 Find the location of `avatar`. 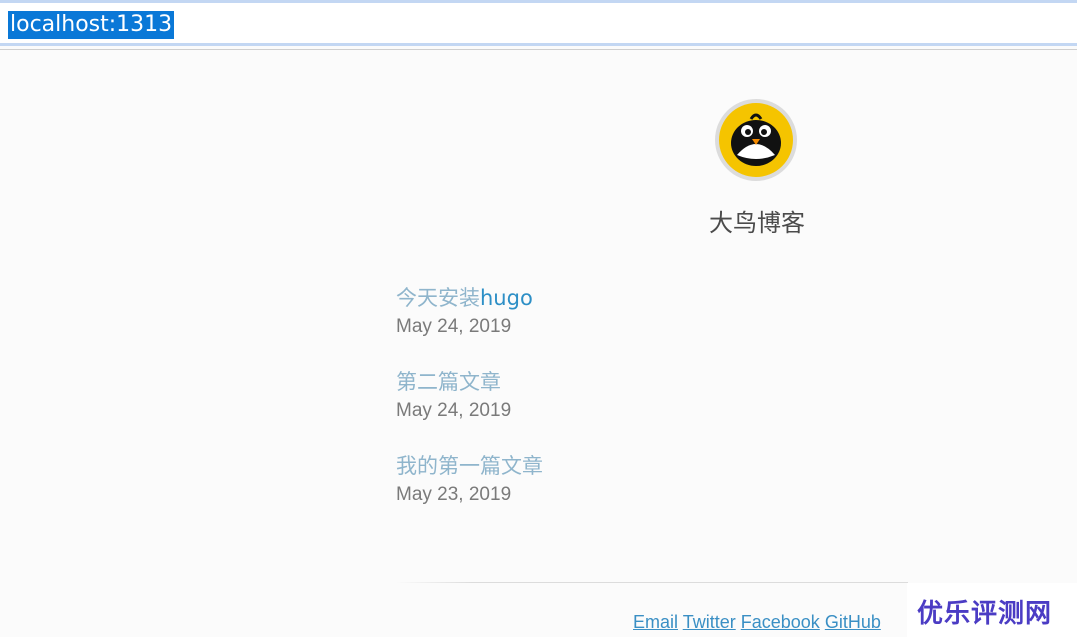

avatar is located at coordinates (756, 140).